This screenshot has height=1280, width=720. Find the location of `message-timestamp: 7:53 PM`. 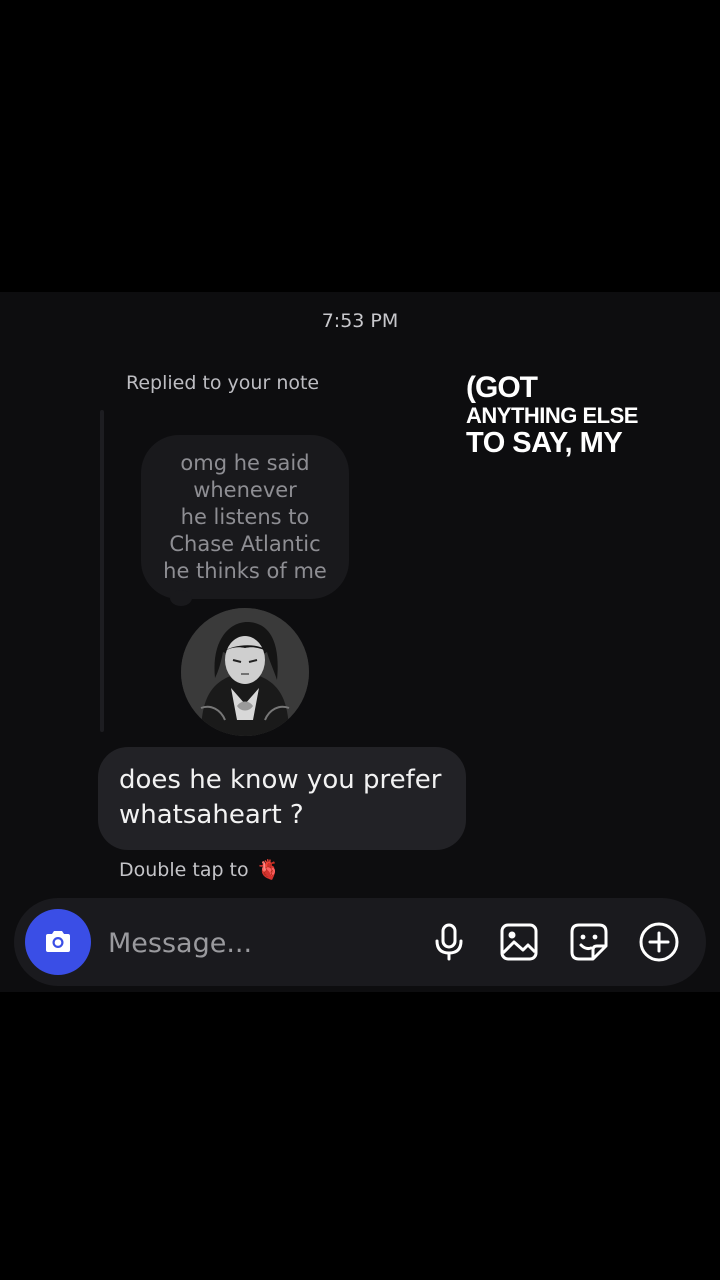

message-timestamp: 7:53 PM is located at coordinates (360, 321).